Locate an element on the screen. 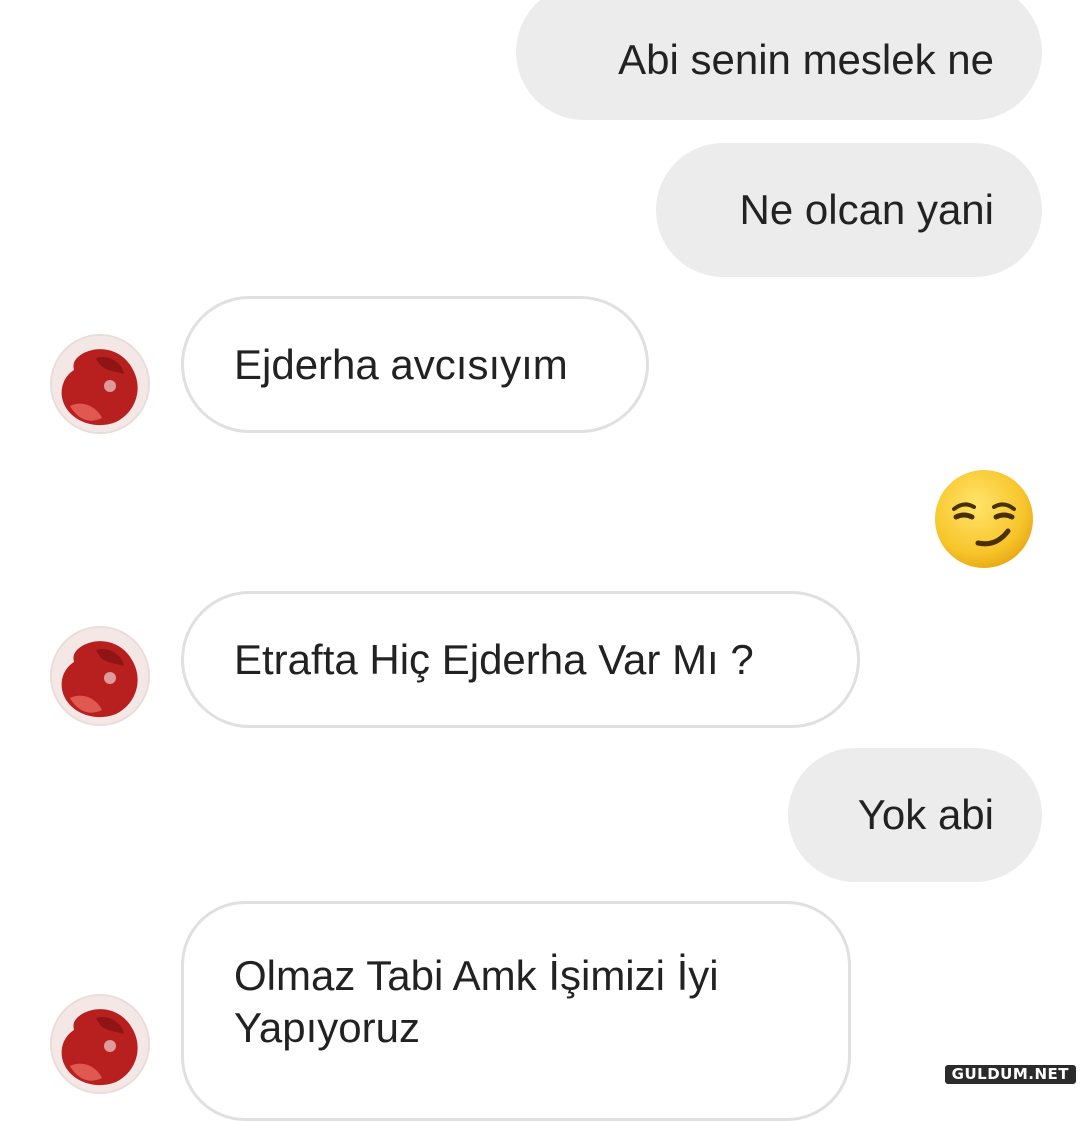  message-text: Ne olcan yani is located at coordinates (866, 209).